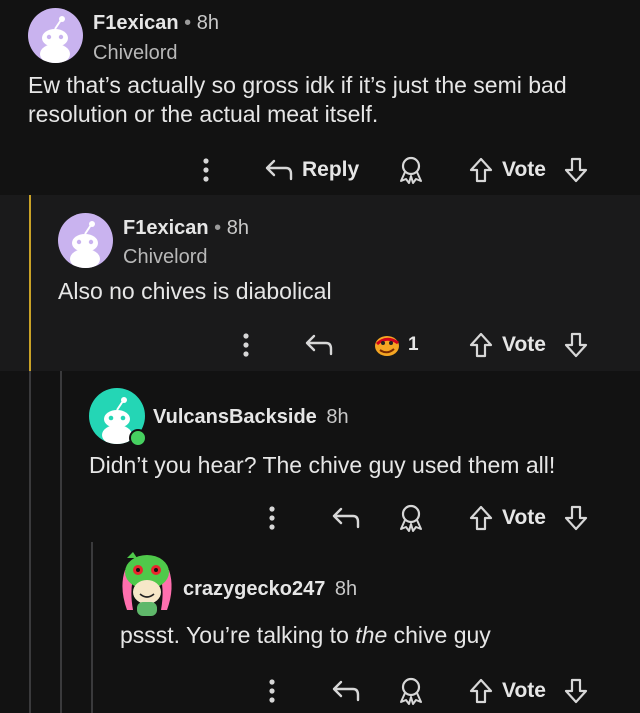 This screenshot has height=713, width=640. I want to click on online-indicator, so click(138, 438).